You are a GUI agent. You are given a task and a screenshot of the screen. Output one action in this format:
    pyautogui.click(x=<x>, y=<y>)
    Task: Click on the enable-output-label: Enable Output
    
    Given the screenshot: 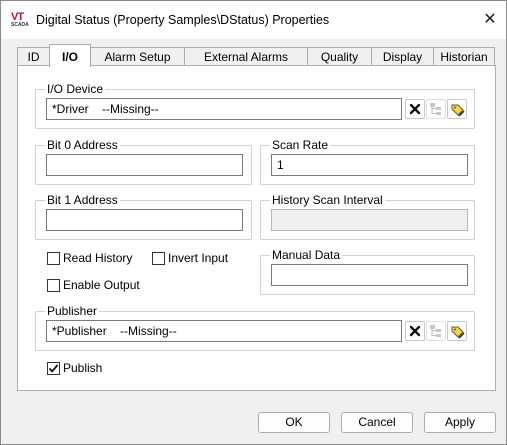 What is the action you would take?
    pyautogui.click(x=101, y=285)
    